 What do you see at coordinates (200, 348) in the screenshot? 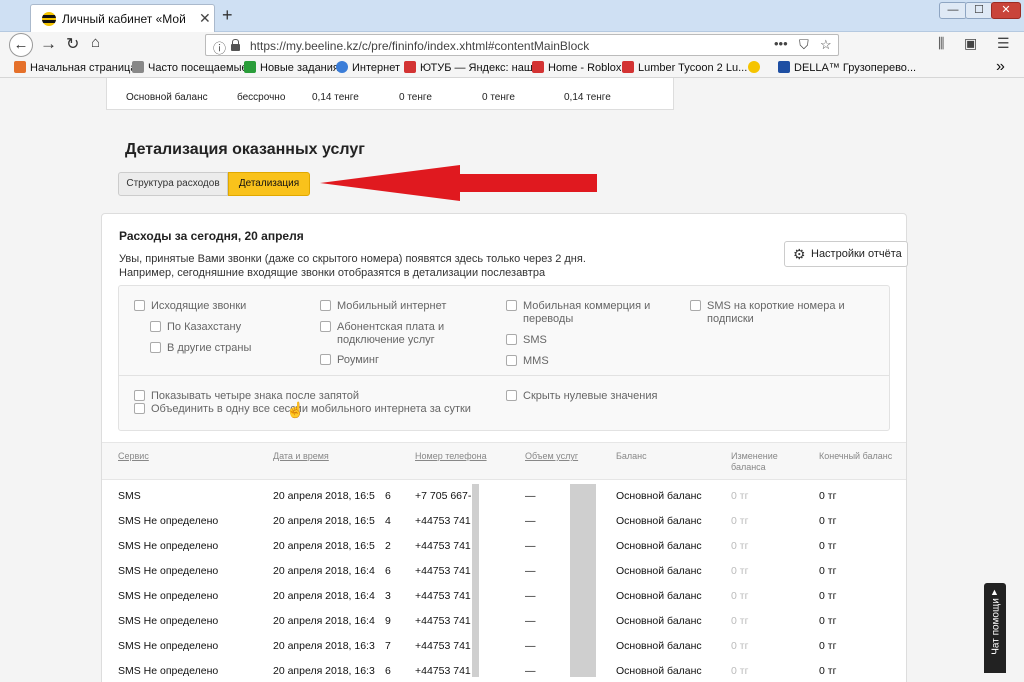
I see `filter-other-countries: В другие страны` at bounding box center [200, 348].